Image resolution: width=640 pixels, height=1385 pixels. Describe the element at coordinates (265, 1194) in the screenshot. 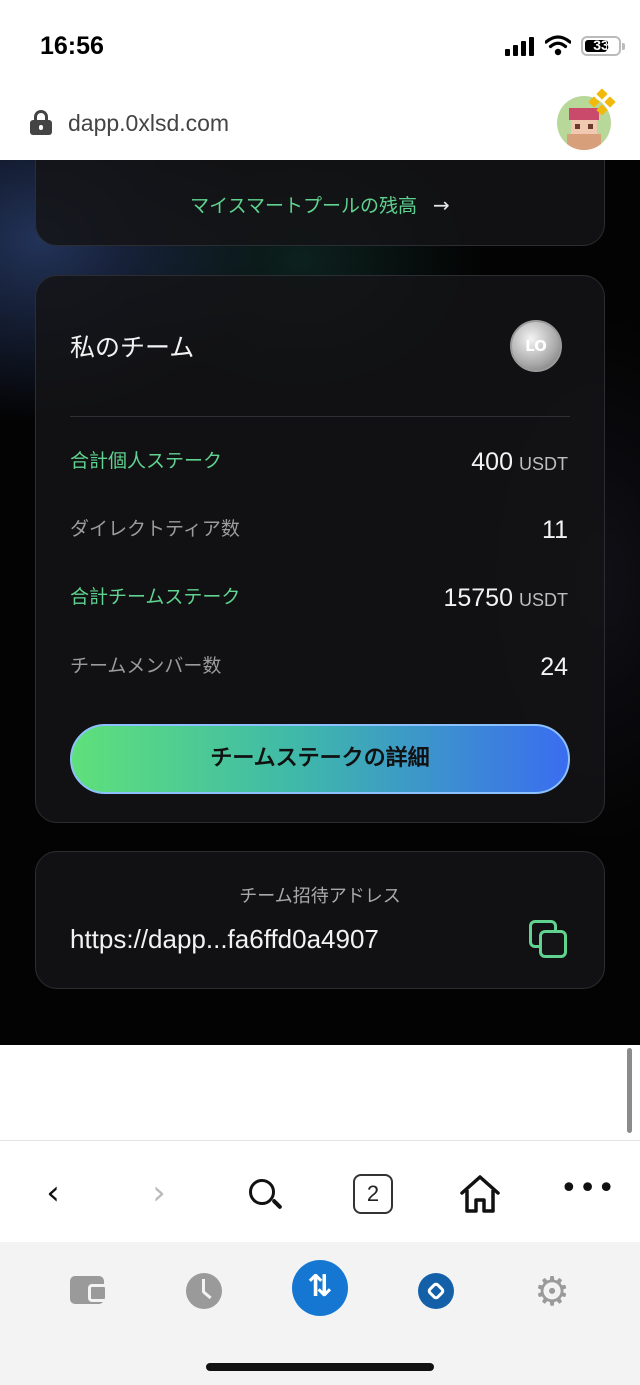

I see `search-icon` at that location.